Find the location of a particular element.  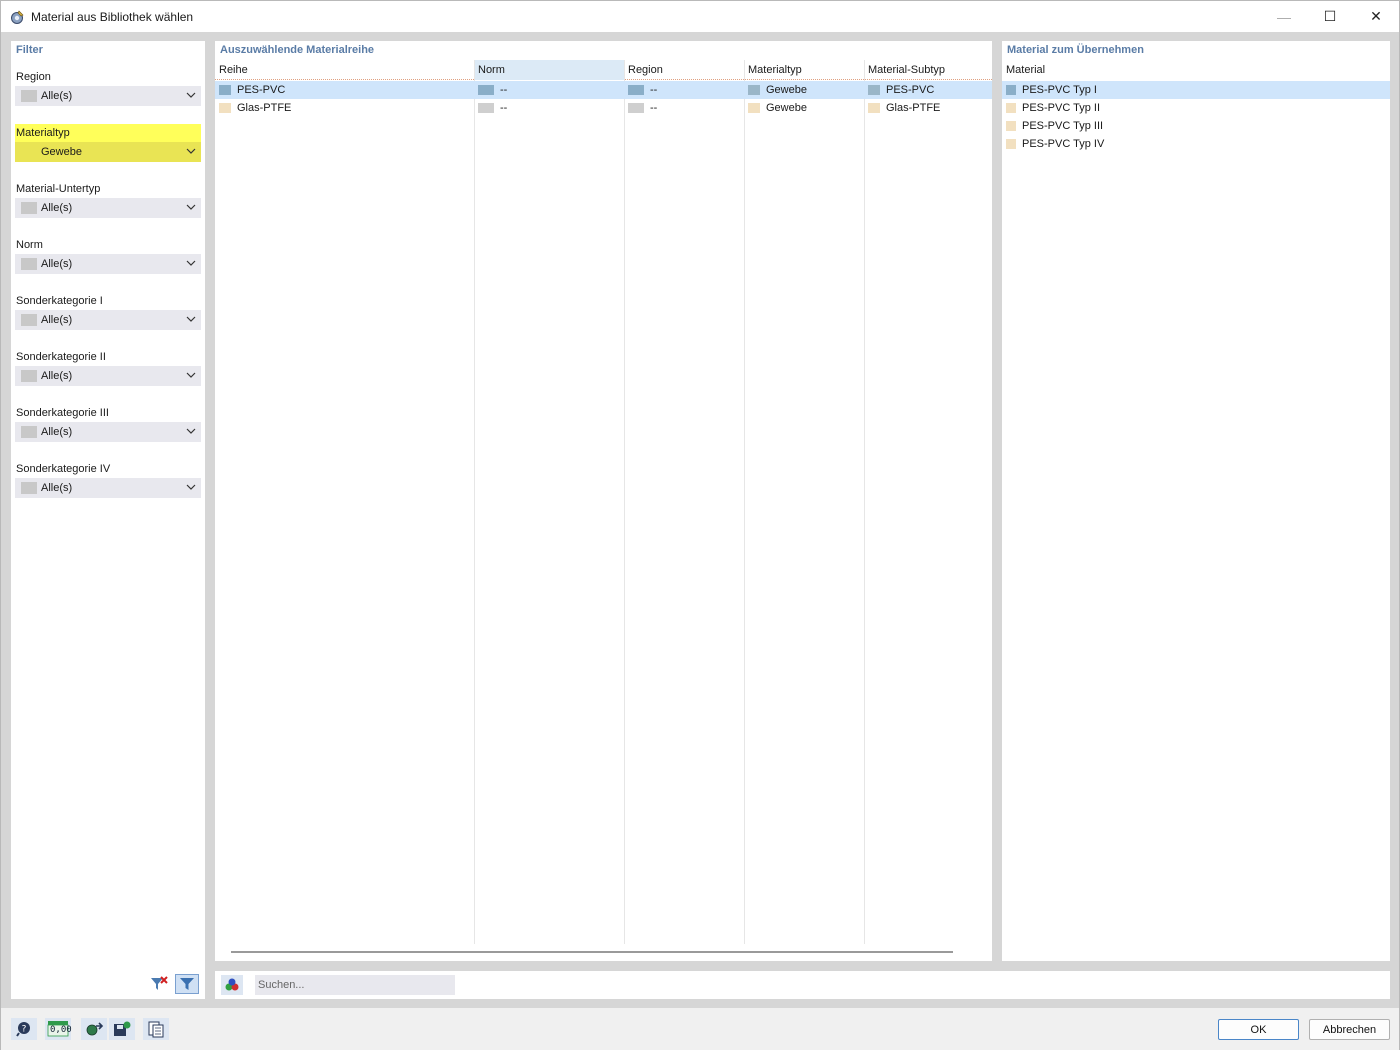

filter-panel: Filter Region Alle(s) Materialtyp Gewebe is located at coordinates (108, 520).